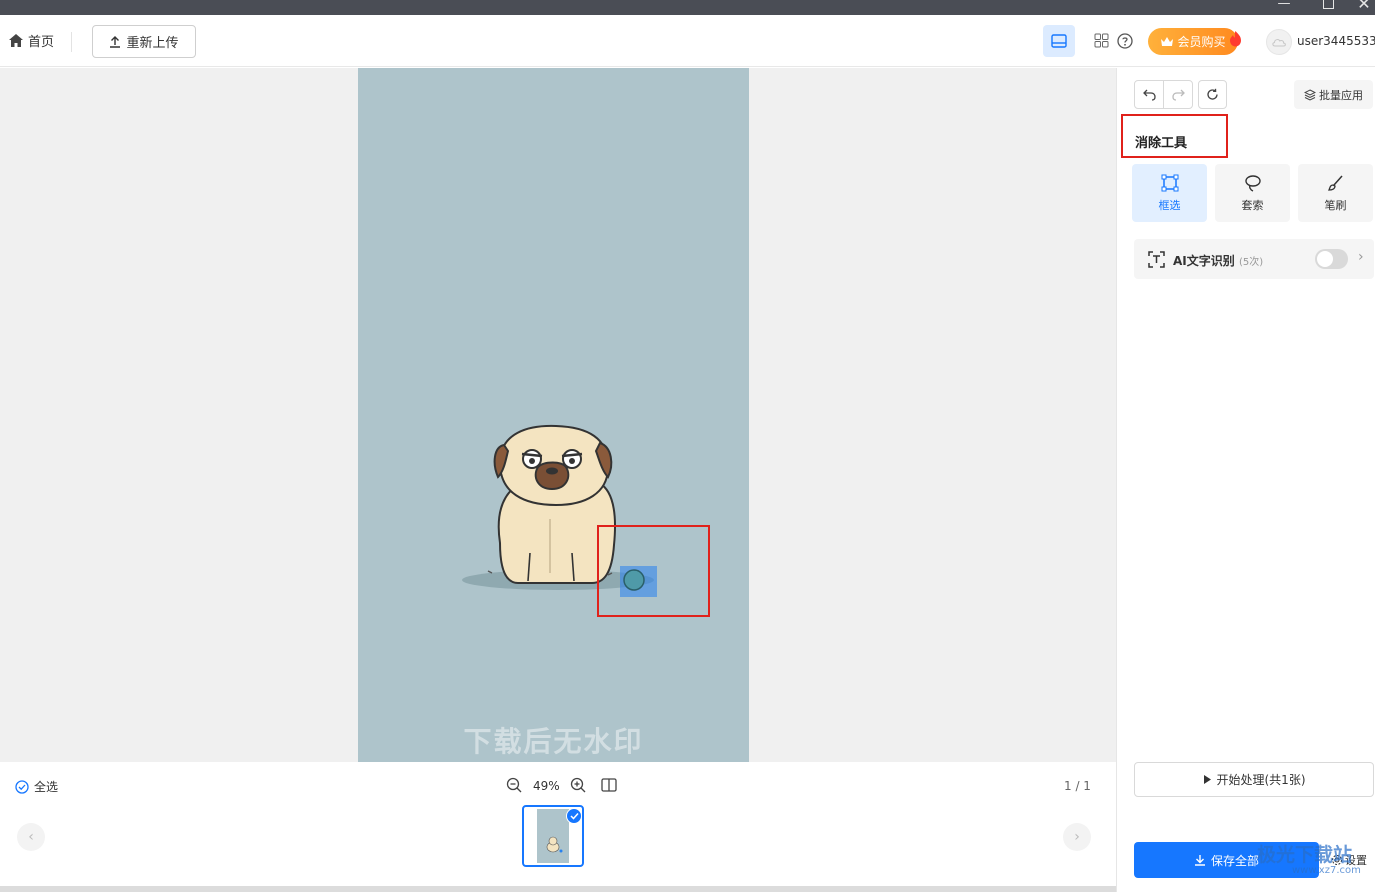 The width and height of the screenshot is (1375, 892). I want to click on help-icon, so click(1125, 41).